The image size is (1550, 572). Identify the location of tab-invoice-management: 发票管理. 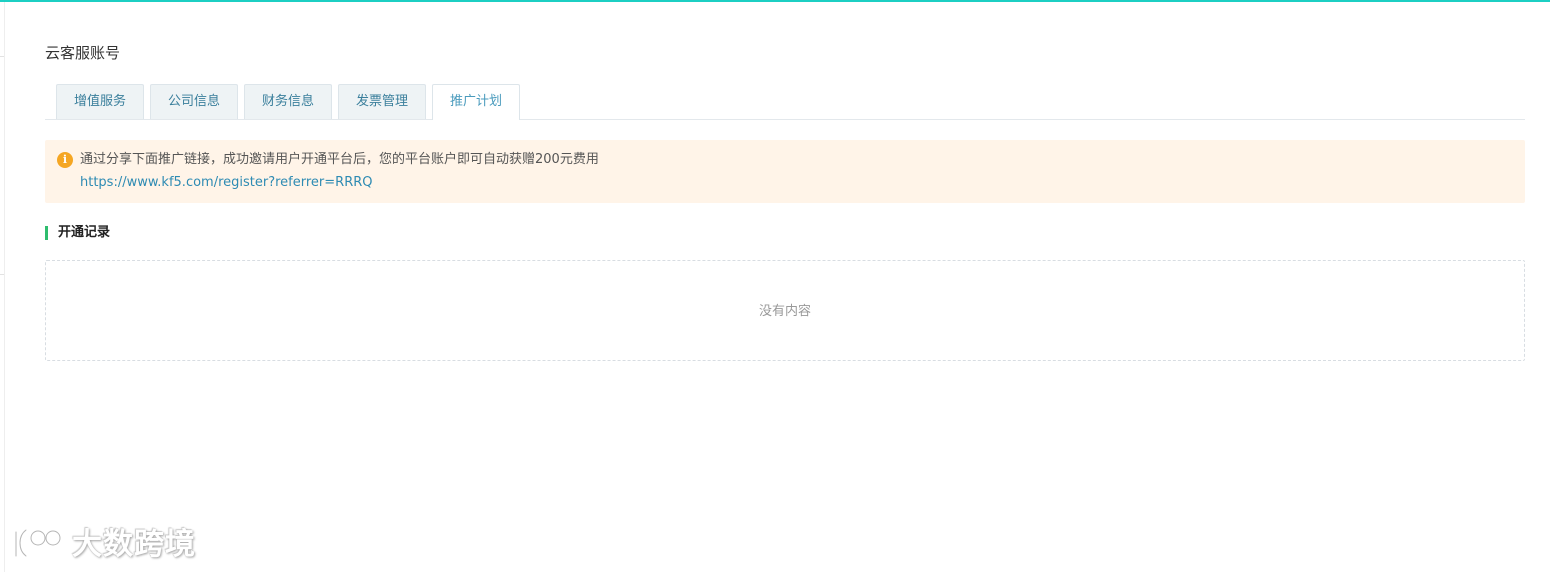
(382, 101).